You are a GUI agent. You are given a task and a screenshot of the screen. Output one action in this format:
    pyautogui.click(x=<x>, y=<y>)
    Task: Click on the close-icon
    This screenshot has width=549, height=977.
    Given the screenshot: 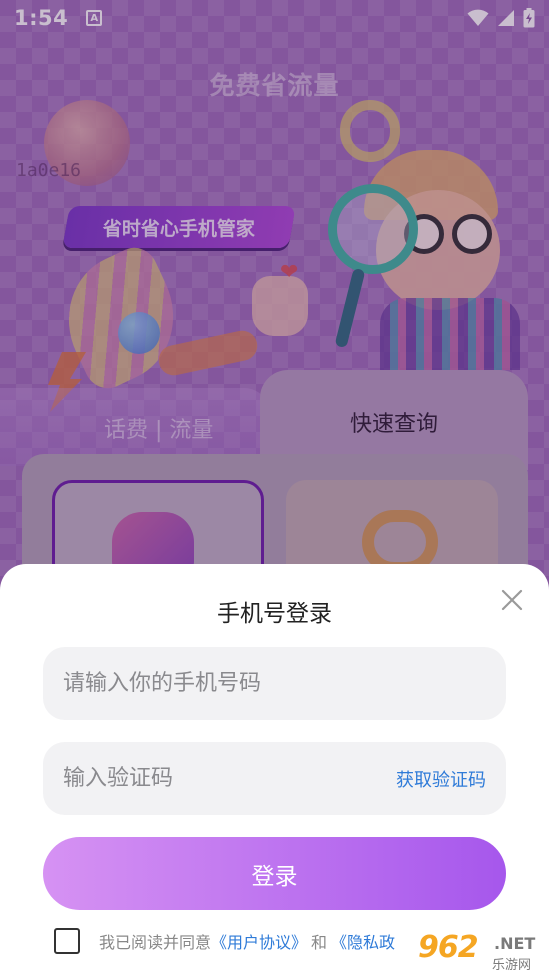 What is the action you would take?
    pyautogui.click(x=512, y=600)
    